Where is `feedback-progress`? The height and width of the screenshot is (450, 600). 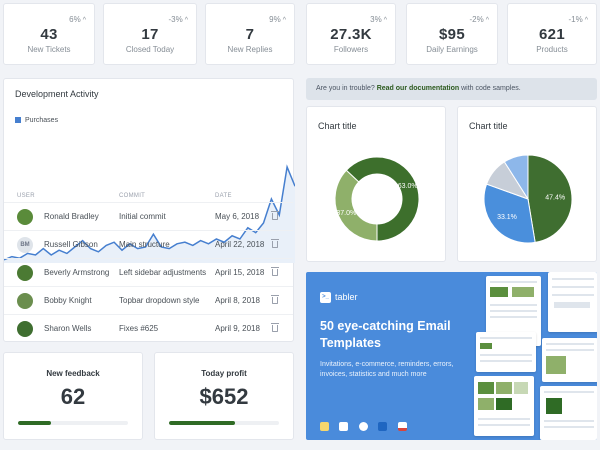 feedback-progress is located at coordinates (73, 423).